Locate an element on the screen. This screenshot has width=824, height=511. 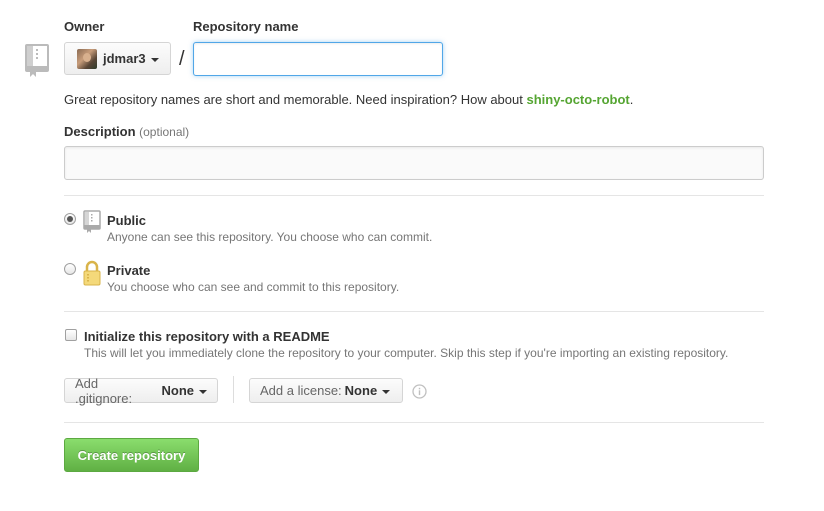
owner-label: Owner is located at coordinates (84, 26).